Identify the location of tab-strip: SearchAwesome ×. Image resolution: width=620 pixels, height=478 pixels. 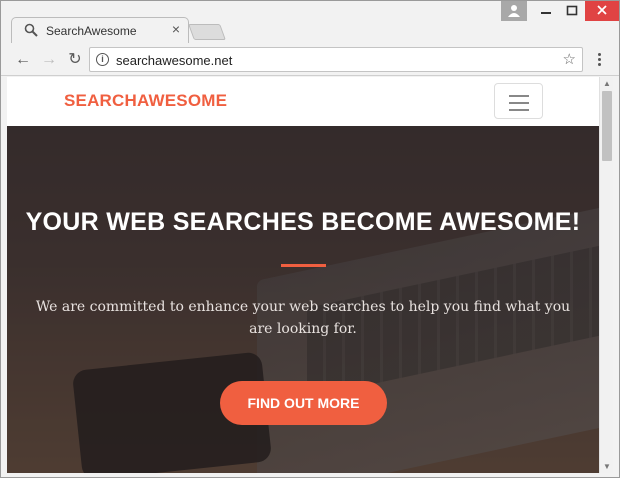
(310, 22).